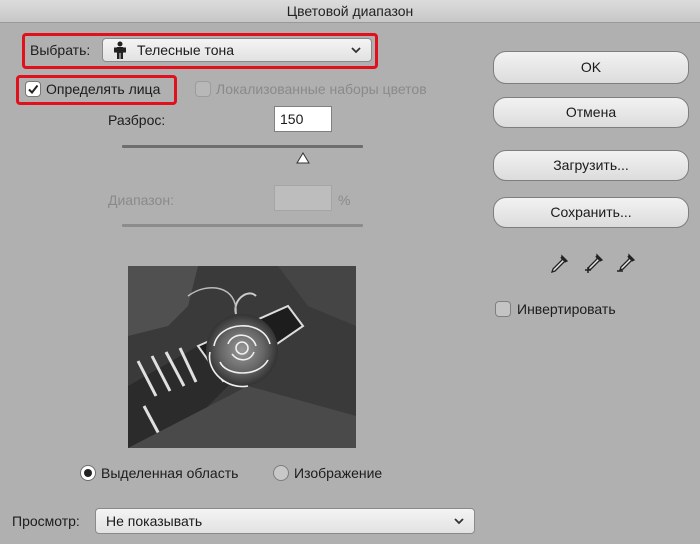 The height and width of the screenshot is (544, 700). Describe the element at coordinates (169, 473) in the screenshot. I see `selection-radio-label: Выделенная область` at that location.